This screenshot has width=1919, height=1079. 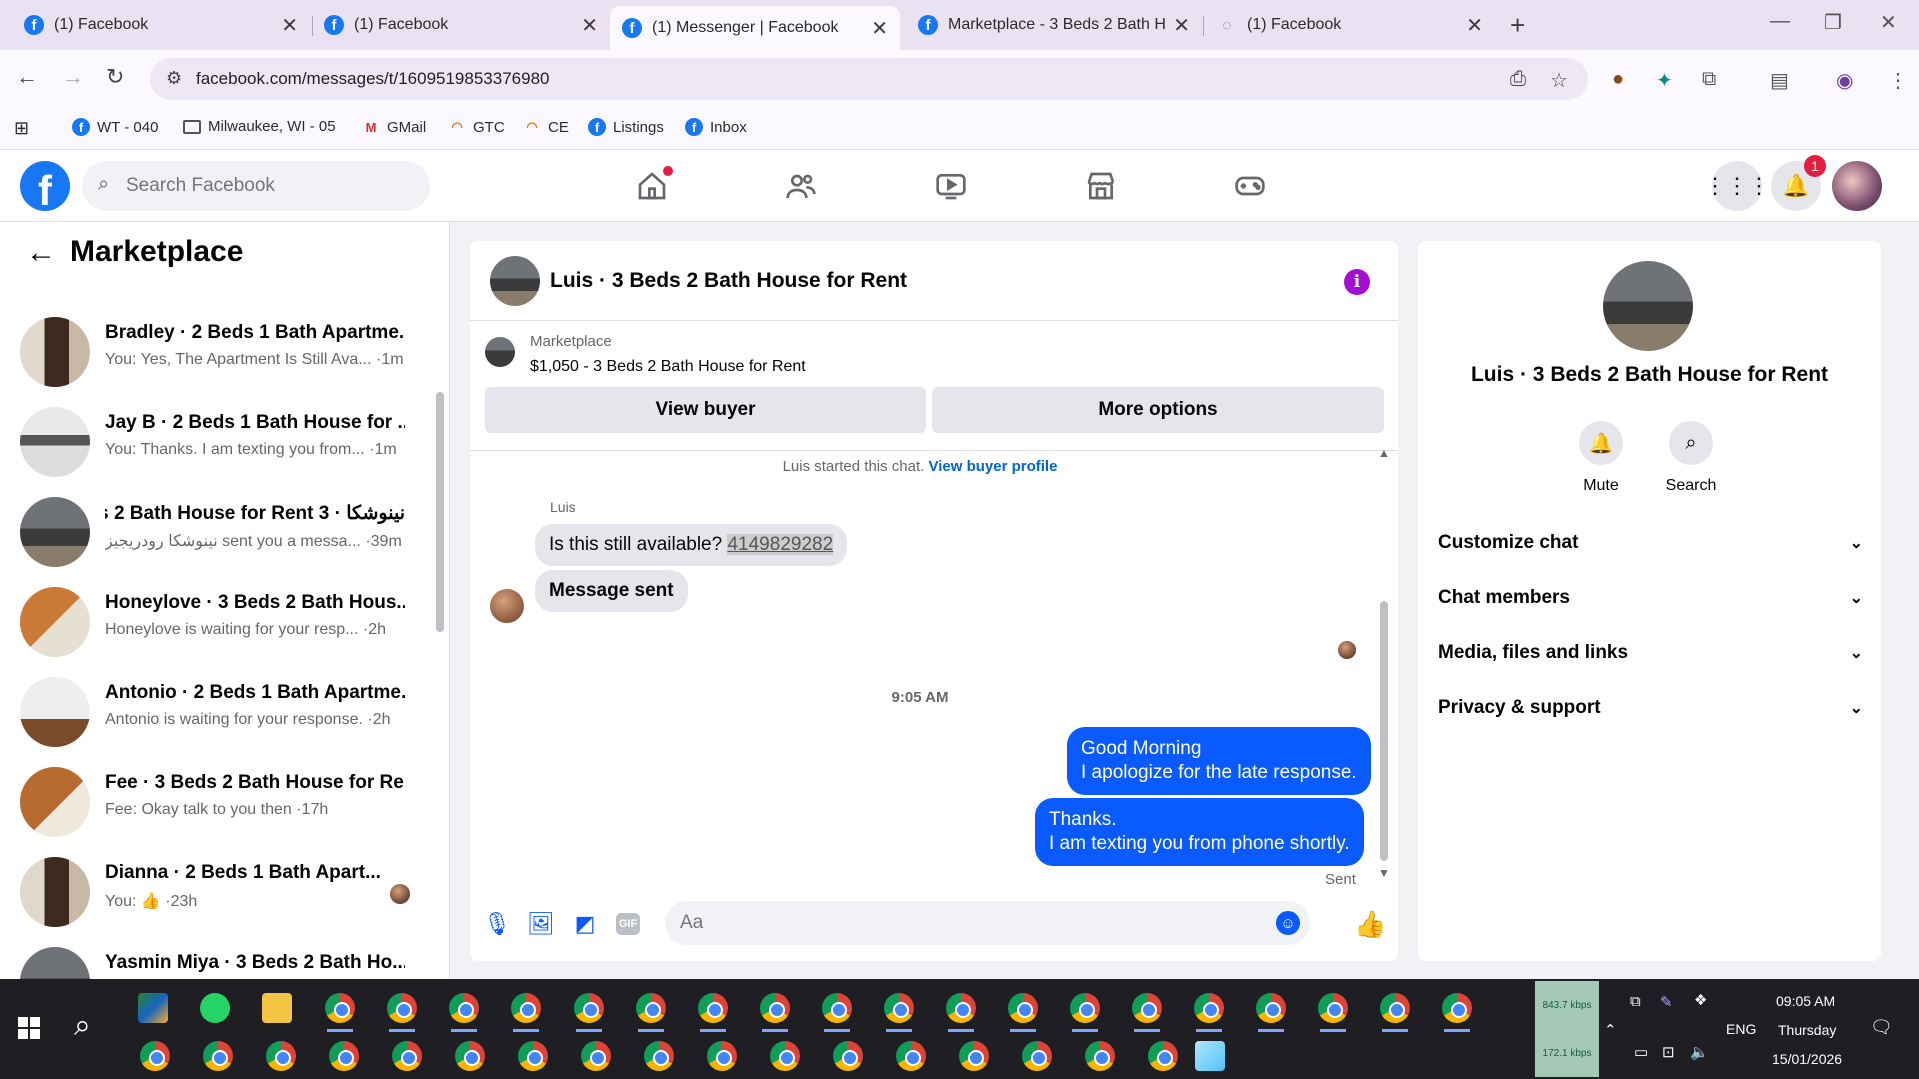 I want to click on screen-cast-icon: ⧉, so click(x=1635, y=1001).